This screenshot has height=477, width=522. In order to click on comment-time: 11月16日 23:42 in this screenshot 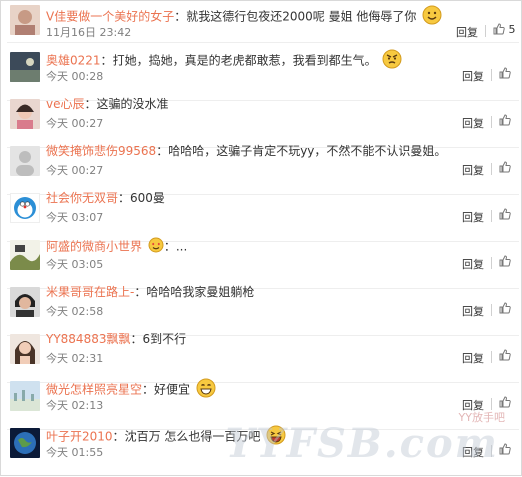, I will do `click(89, 32)`.